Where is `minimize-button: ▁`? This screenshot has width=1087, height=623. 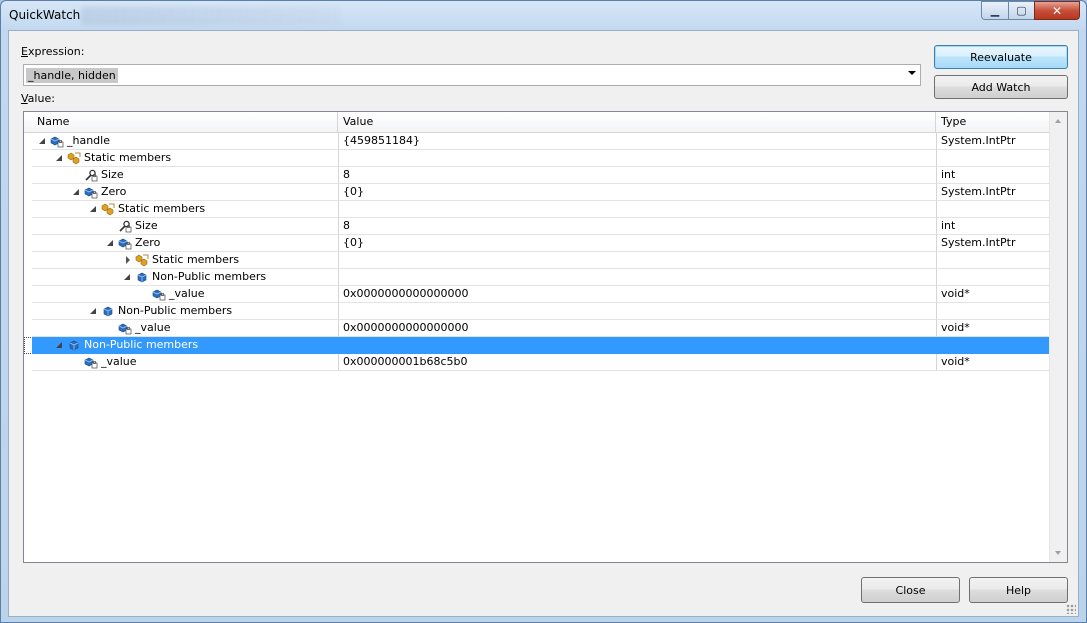 minimize-button: ▁ is located at coordinates (994, 10).